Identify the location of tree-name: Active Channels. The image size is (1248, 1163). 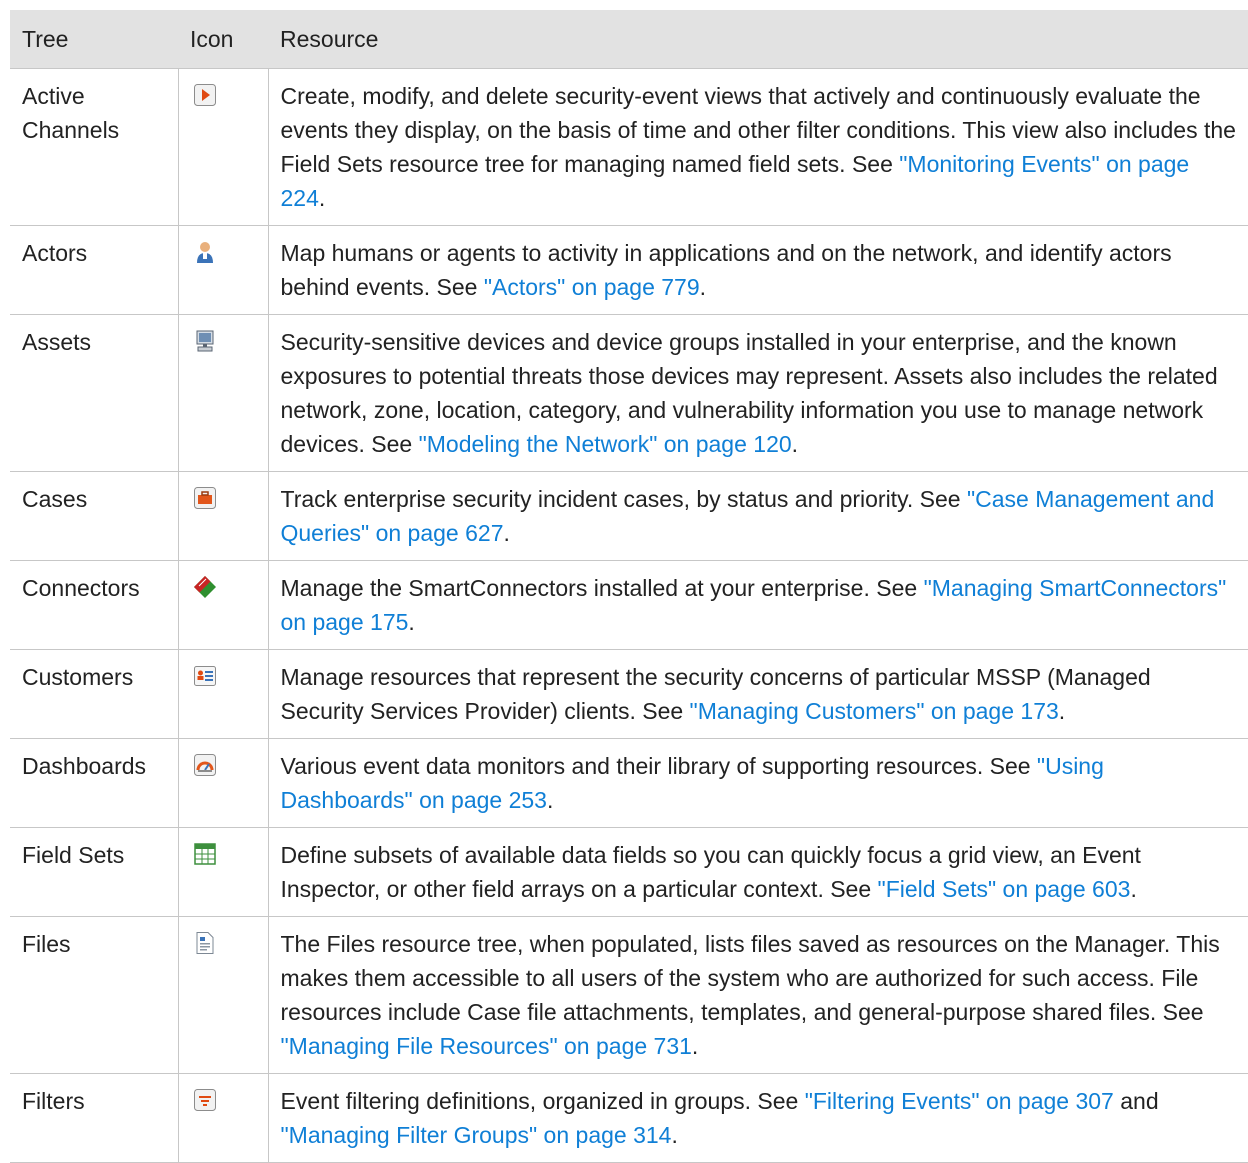
(94, 147).